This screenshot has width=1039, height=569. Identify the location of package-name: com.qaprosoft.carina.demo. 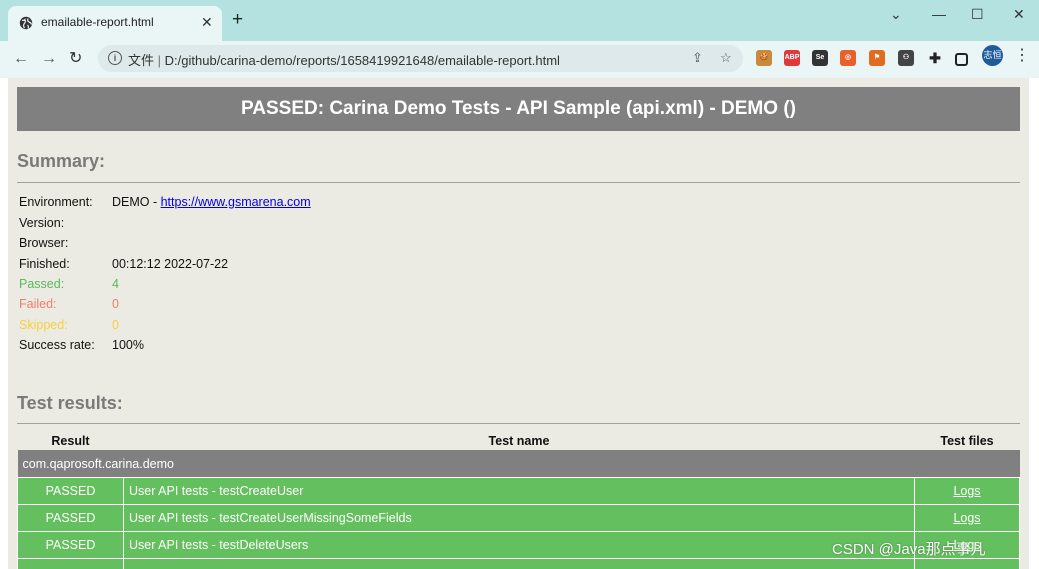
(518, 464).